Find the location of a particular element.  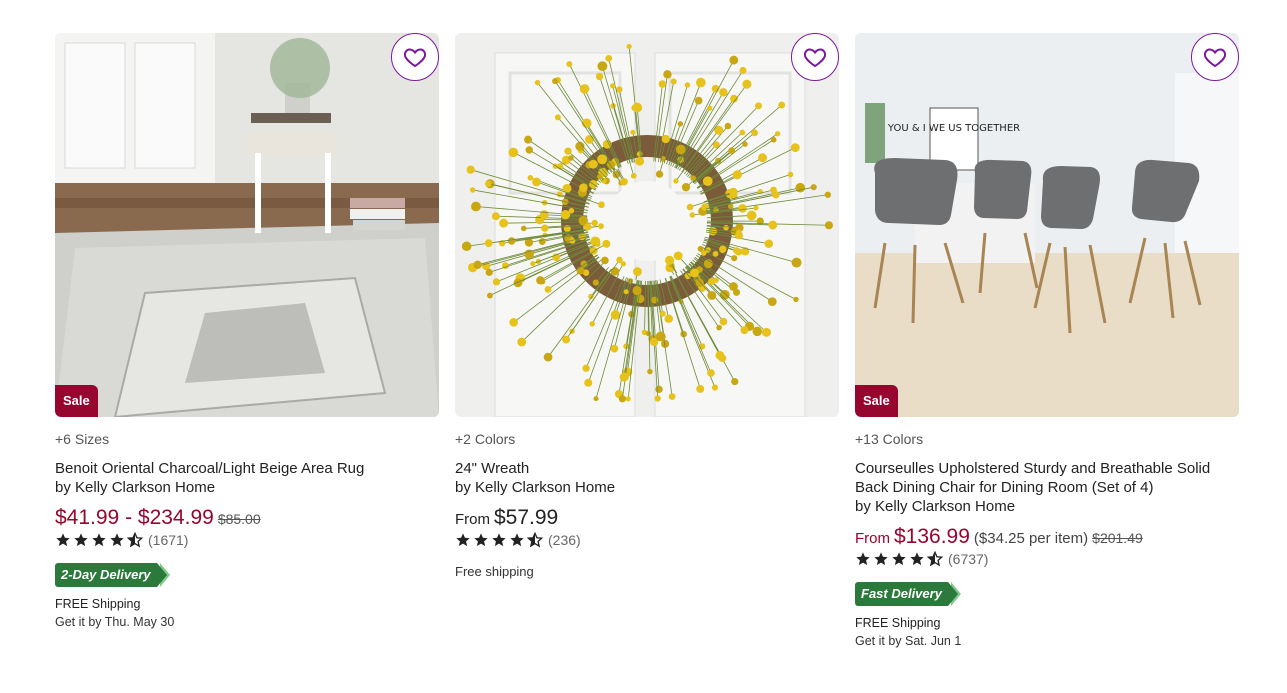

per-item-price: ($34.25 per item) is located at coordinates (1031, 538).